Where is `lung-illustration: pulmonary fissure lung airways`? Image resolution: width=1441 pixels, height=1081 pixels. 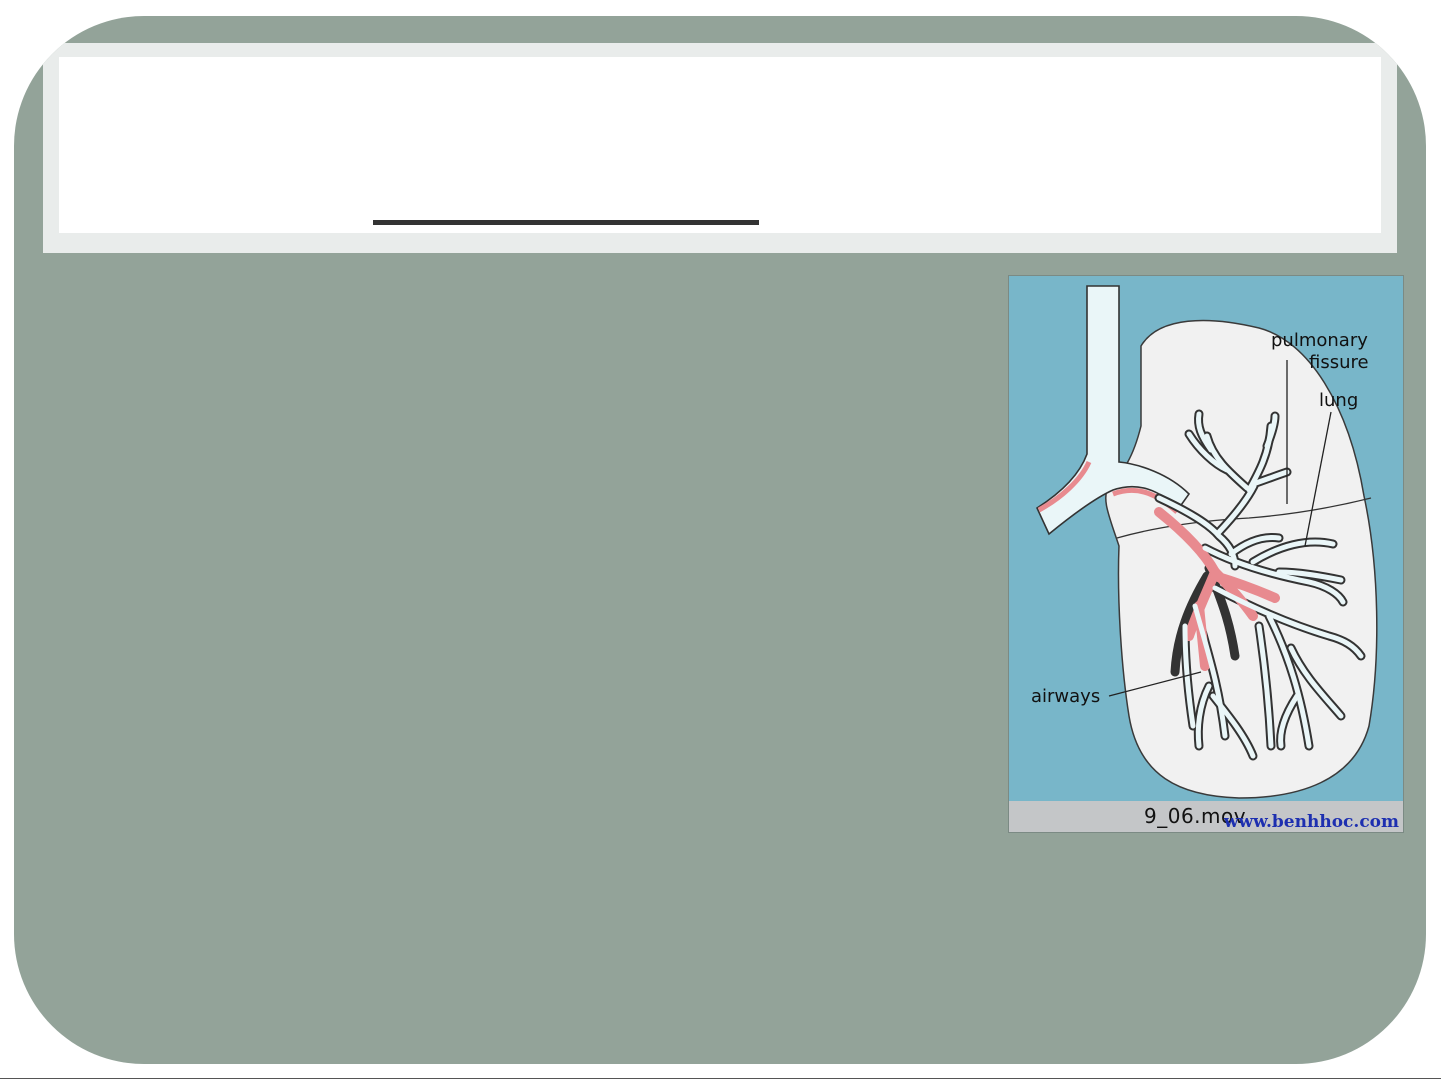
lung-illustration: pulmonary fissure lung airways is located at coordinates (1206, 554).